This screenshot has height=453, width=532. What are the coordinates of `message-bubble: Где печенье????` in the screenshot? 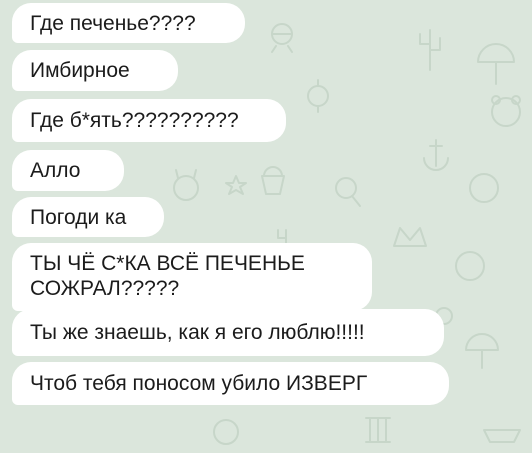 It's located at (128, 23).